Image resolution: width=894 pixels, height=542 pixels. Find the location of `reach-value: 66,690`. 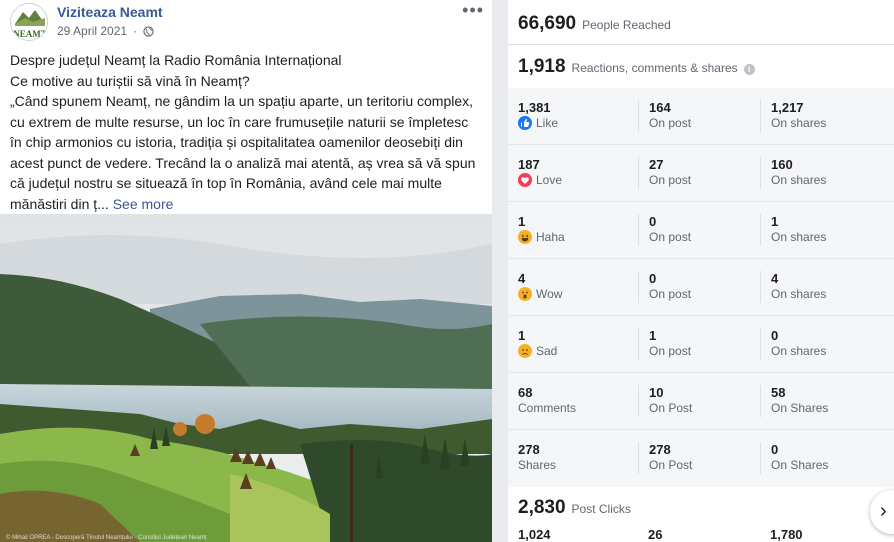

reach-value: 66,690 is located at coordinates (547, 23).